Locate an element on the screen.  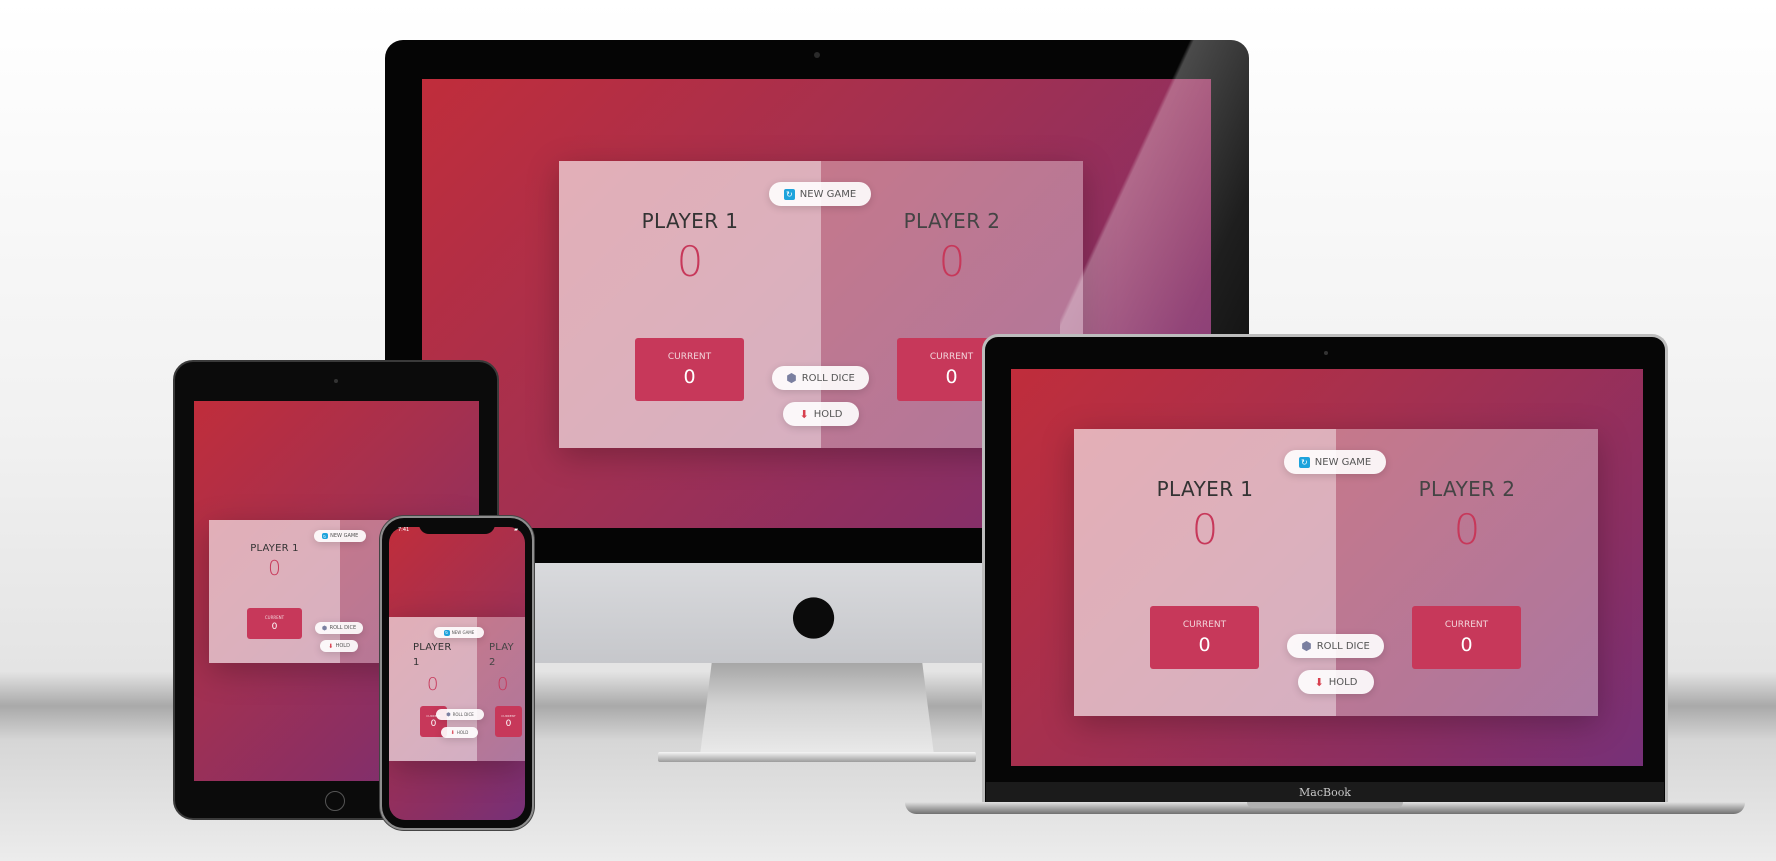
macbook-player-2-current-value: 0 is located at coordinates (1466, 644).